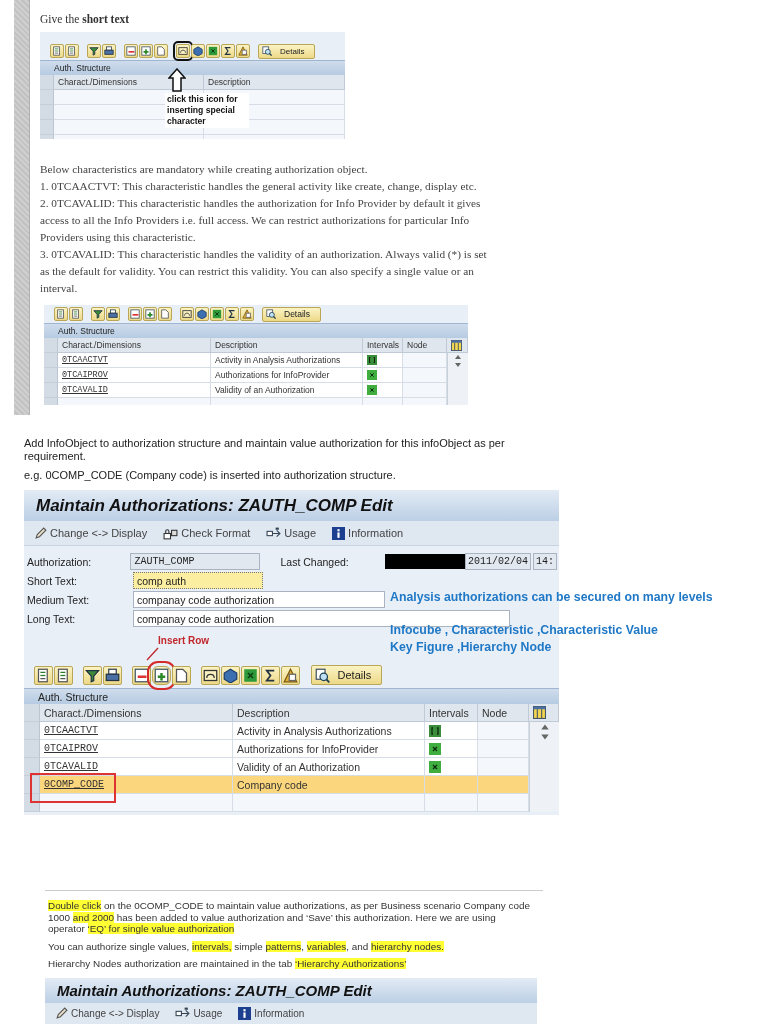 This screenshot has width=768, height=1024. I want to click on magnifier-icon, so click(322, 675).